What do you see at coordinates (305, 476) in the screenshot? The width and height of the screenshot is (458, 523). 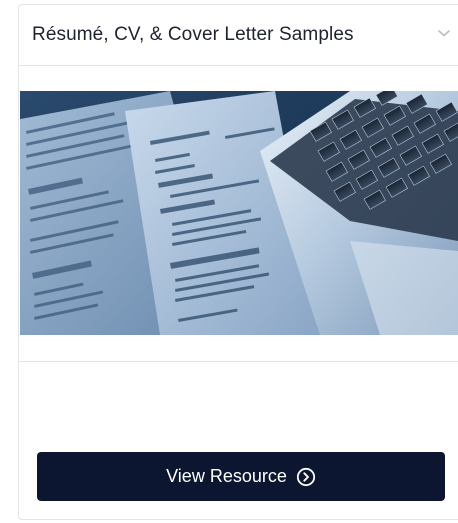 I see `circle-arrow-right-icon` at bounding box center [305, 476].